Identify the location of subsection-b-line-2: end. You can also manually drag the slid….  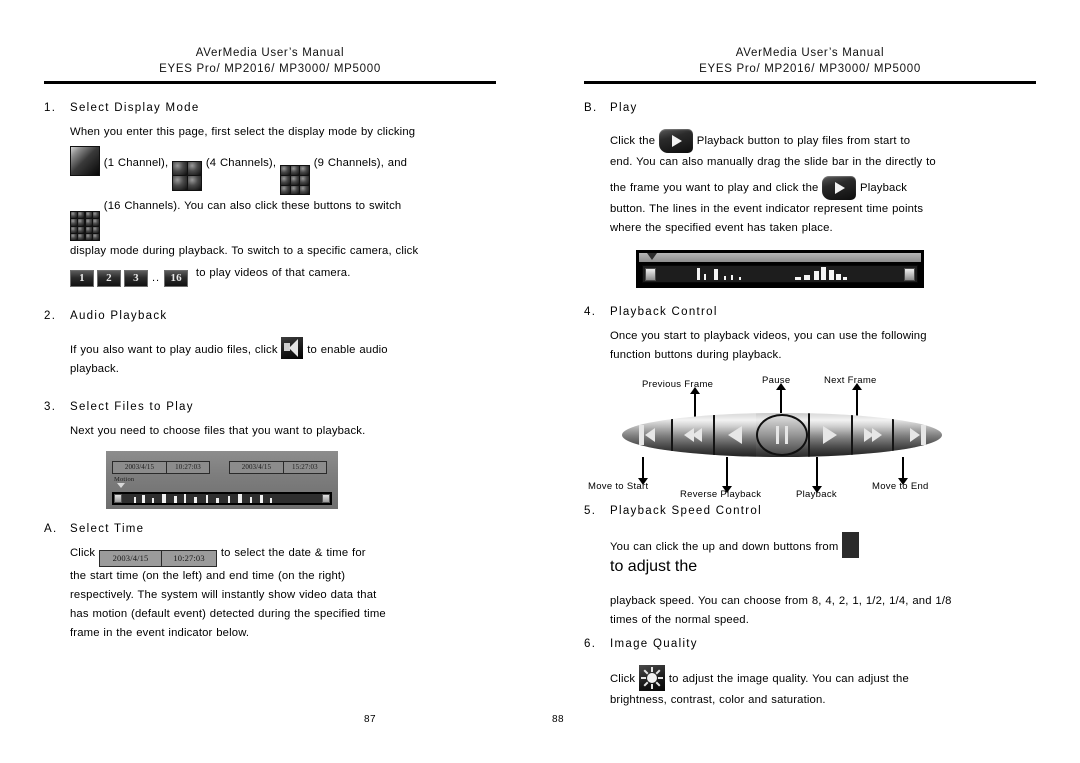
(773, 162).